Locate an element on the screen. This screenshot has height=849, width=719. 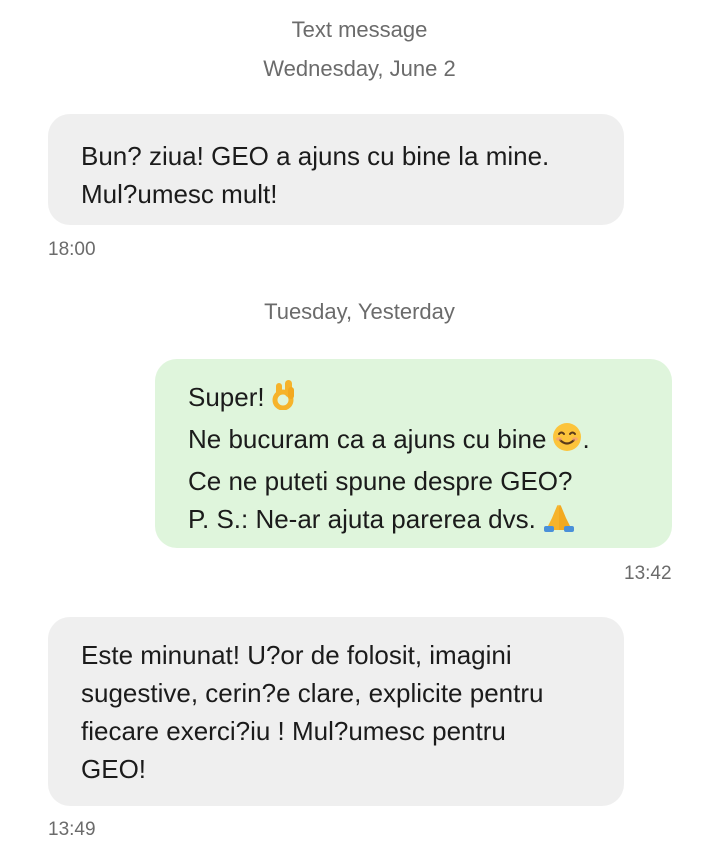
message-text-line: Este minunat! U?or de folosit, imagini is located at coordinates (296, 655).